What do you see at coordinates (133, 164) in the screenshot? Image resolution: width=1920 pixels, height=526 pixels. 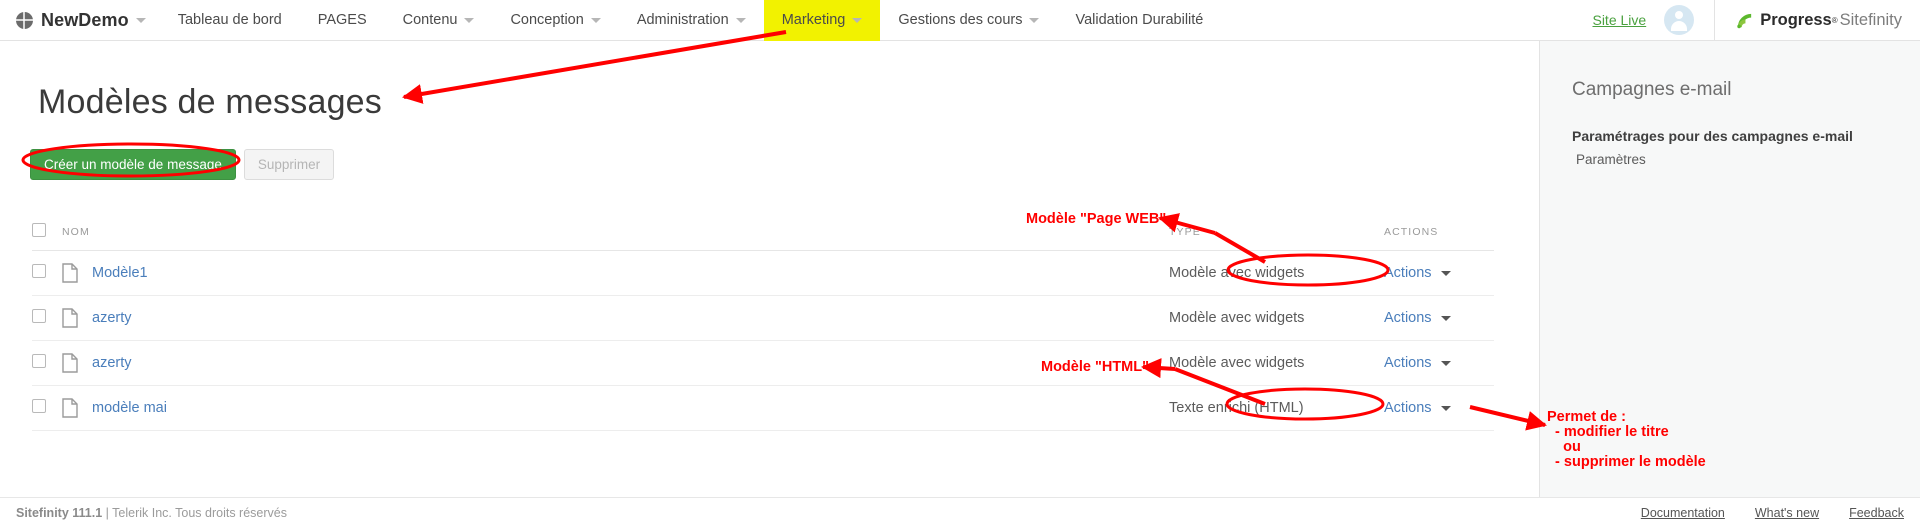 I see `create-message-template-button: Créer un modèle de message` at bounding box center [133, 164].